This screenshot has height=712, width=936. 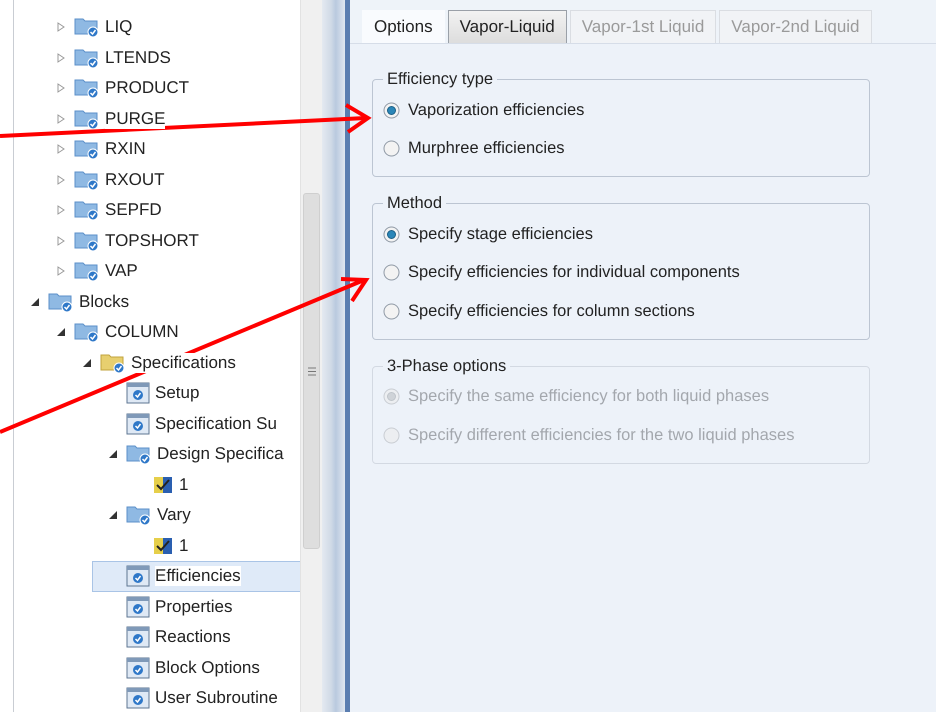 What do you see at coordinates (196, 697) in the screenshot?
I see `tree-item: User Subroutine` at bounding box center [196, 697].